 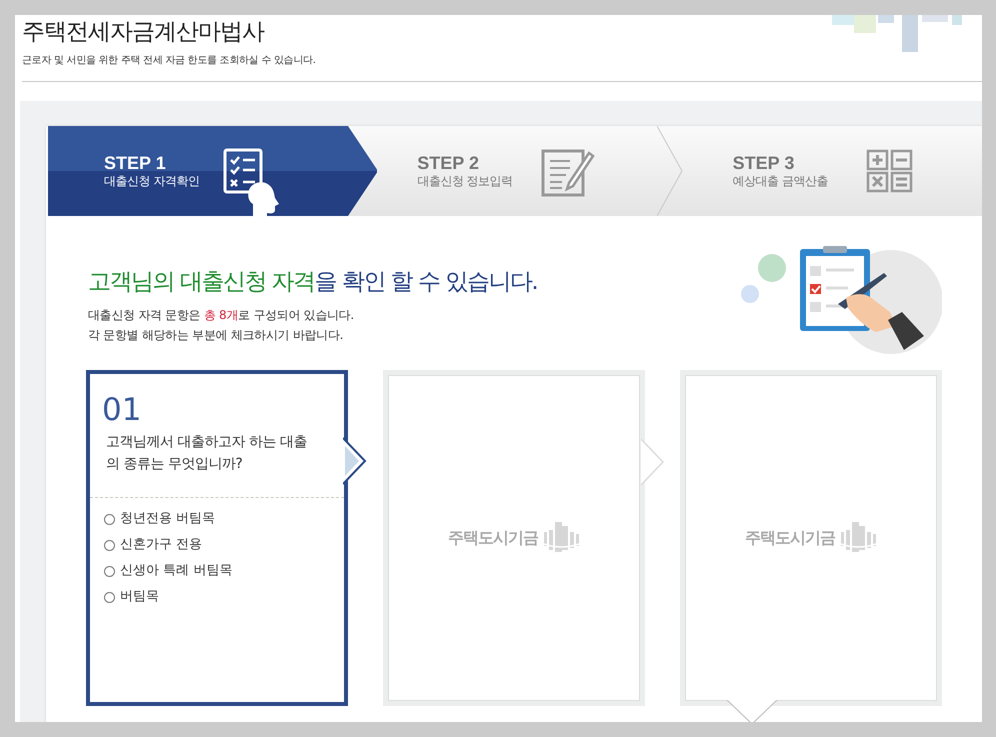 What do you see at coordinates (168, 519) in the screenshot?
I see `option-label: 청년전용 버팀목` at bounding box center [168, 519].